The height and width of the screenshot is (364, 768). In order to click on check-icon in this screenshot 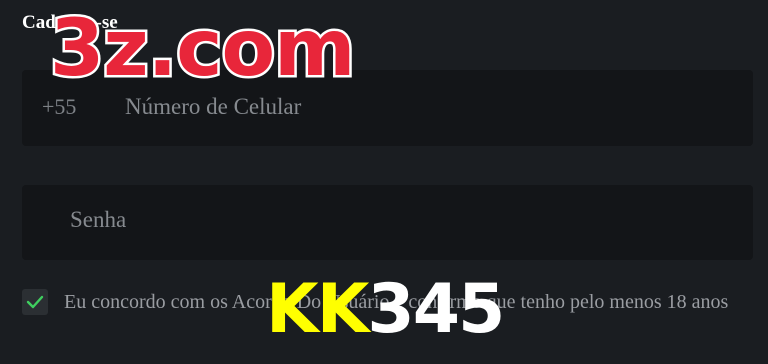, I will do `click(35, 302)`.